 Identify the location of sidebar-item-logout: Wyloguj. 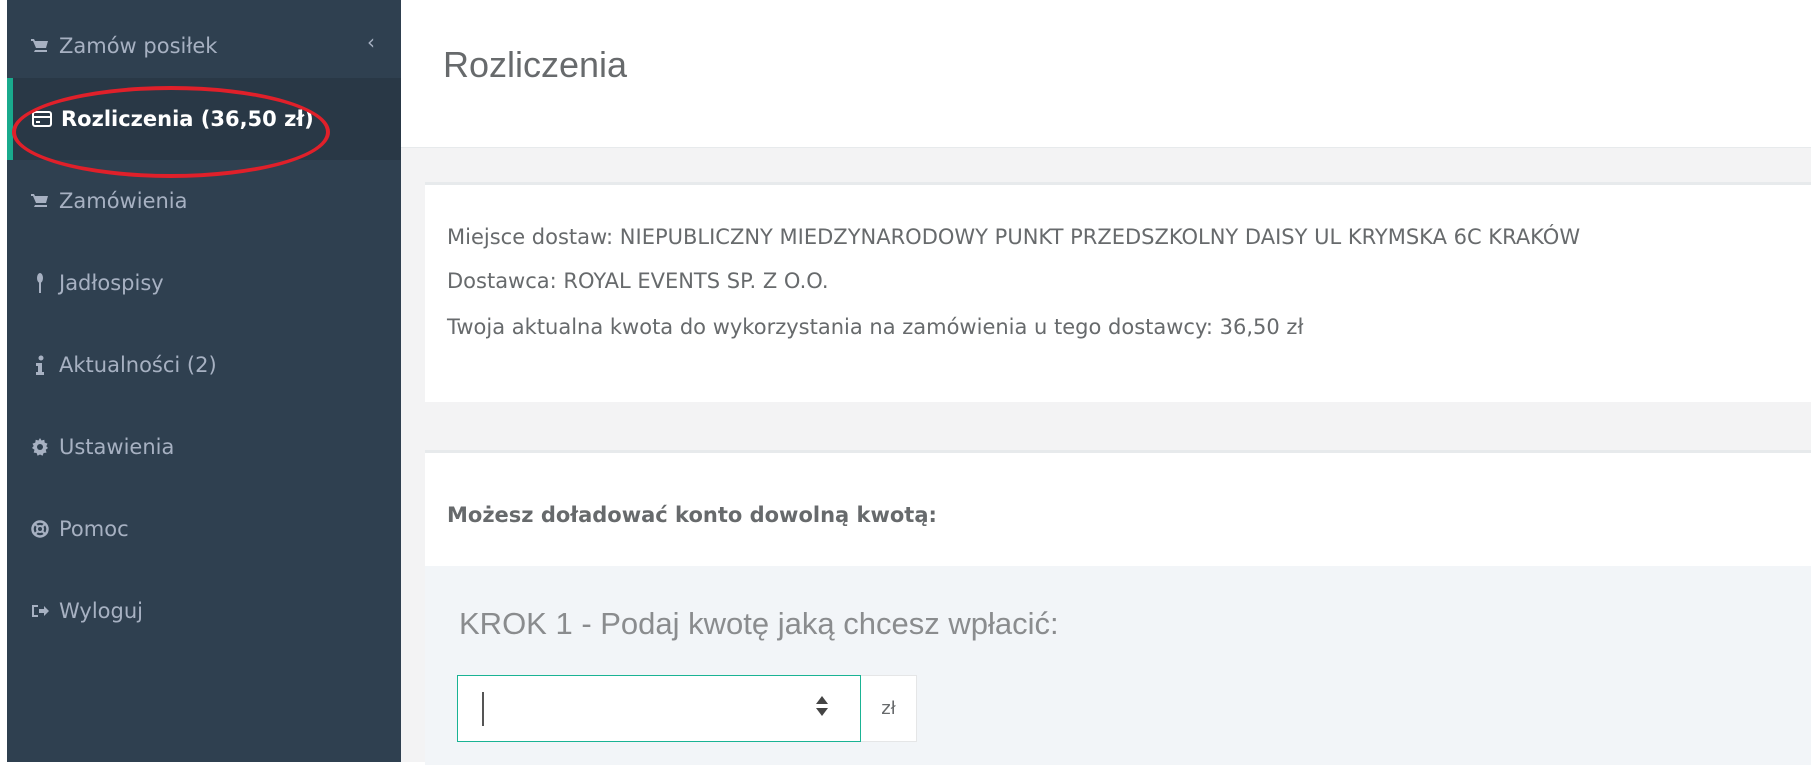
(204, 611).